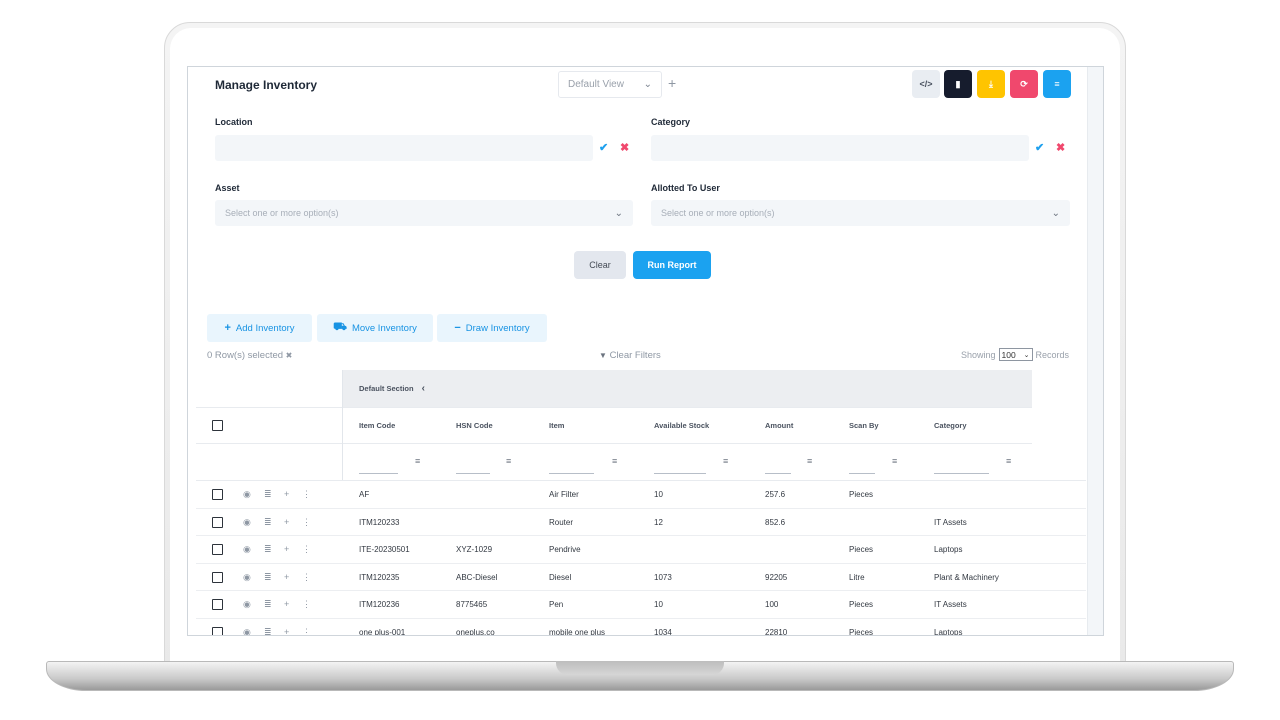  I want to click on column-header: Item, so click(556, 425).